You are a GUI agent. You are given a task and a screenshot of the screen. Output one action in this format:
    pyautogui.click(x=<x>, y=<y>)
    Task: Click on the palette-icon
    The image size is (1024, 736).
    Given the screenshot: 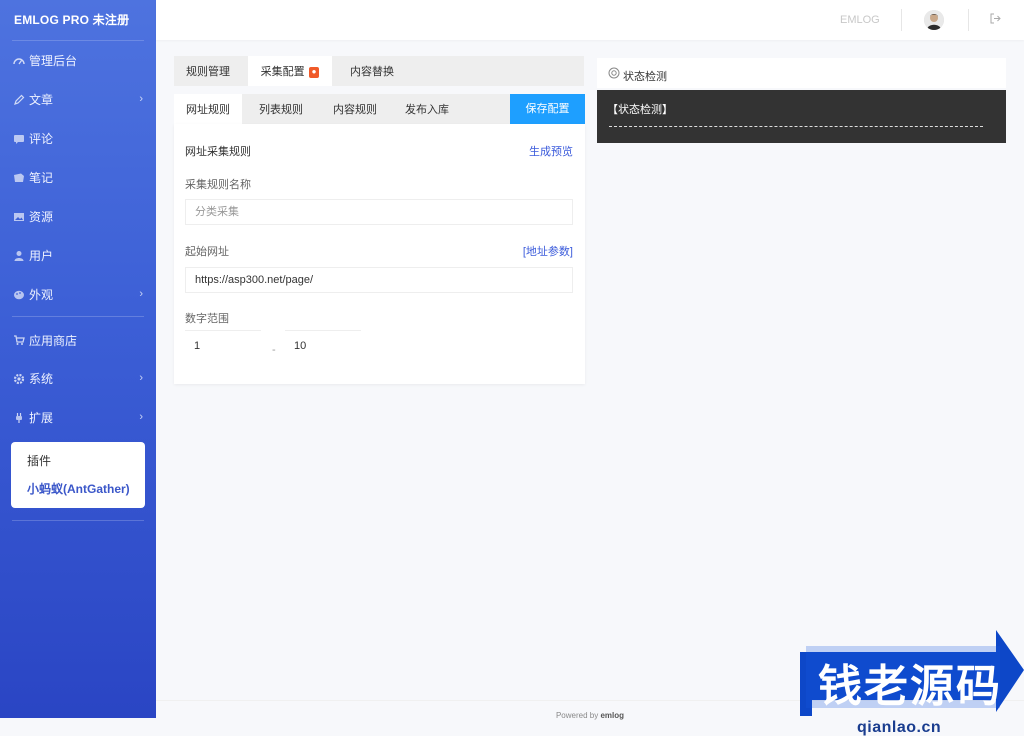 What is the action you would take?
    pyautogui.click(x=19, y=295)
    